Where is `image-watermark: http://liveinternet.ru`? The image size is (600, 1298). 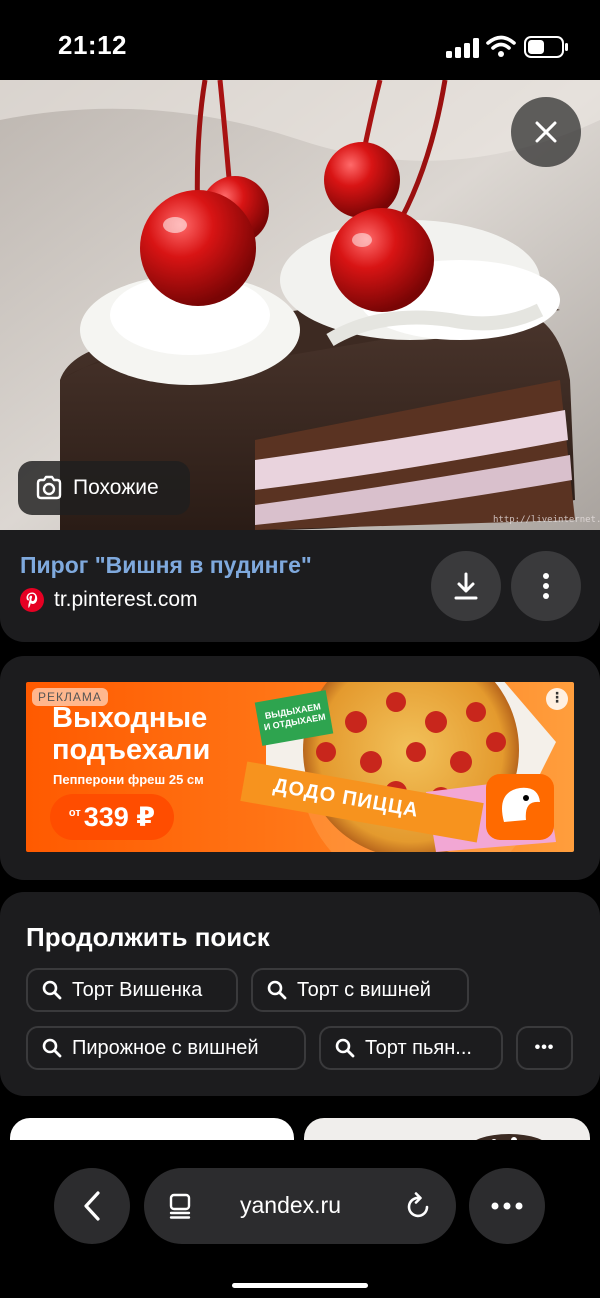 image-watermark: http://liveinternet.ru is located at coordinates (546, 520).